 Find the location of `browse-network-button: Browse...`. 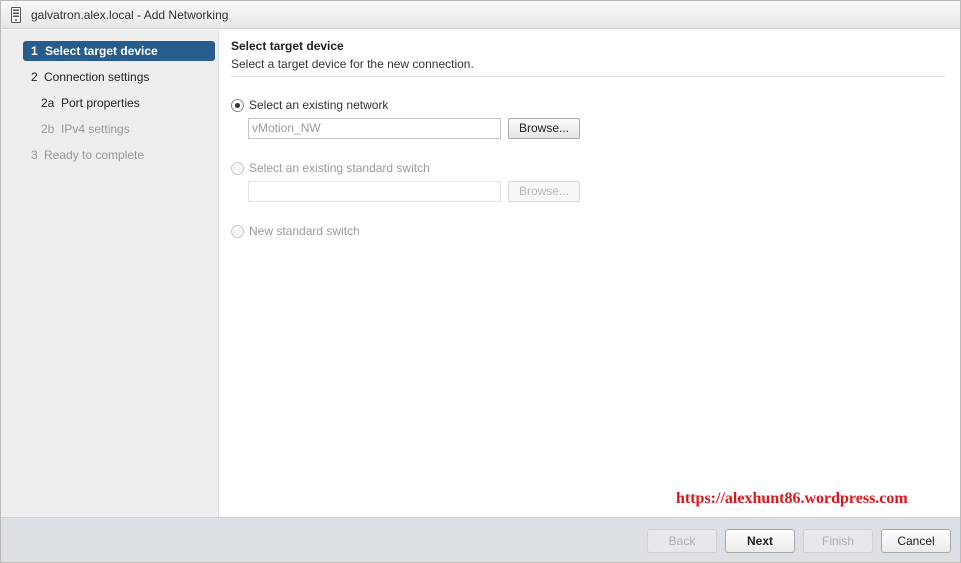

browse-network-button: Browse... is located at coordinates (544, 128).